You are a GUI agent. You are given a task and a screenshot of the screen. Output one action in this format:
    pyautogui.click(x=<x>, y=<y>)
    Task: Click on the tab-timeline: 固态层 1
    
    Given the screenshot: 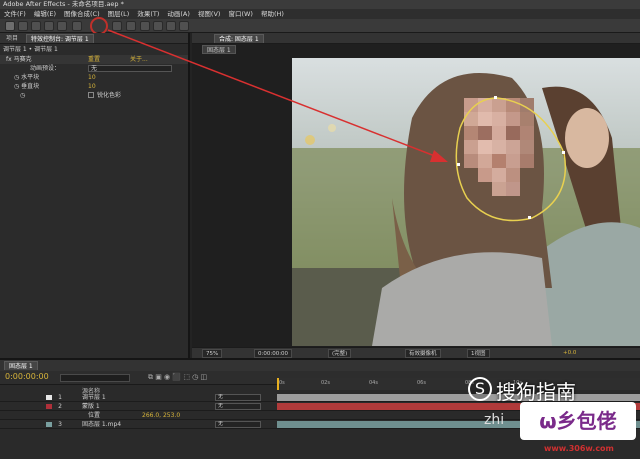 What is the action you would take?
    pyautogui.click(x=21, y=365)
    